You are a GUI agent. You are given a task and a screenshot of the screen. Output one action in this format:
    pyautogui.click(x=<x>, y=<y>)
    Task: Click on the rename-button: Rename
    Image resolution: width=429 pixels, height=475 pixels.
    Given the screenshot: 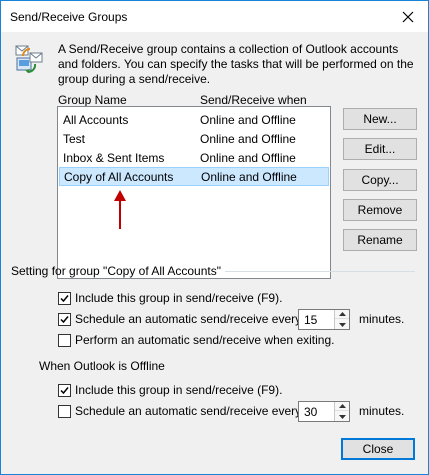 What is the action you would take?
    pyautogui.click(x=380, y=240)
    